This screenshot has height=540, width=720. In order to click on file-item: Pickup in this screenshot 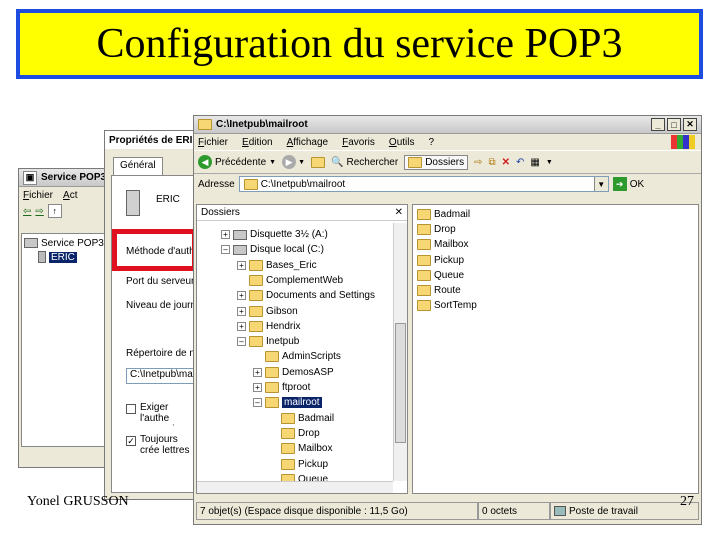, I will do `click(440, 260)`.